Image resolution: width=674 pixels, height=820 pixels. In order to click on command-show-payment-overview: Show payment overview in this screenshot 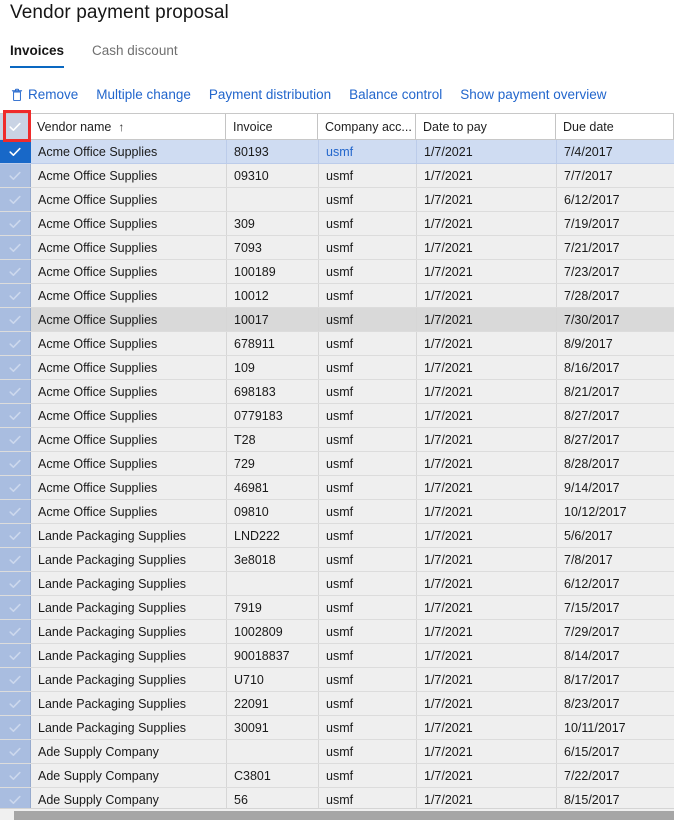, I will do `click(533, 95)`.